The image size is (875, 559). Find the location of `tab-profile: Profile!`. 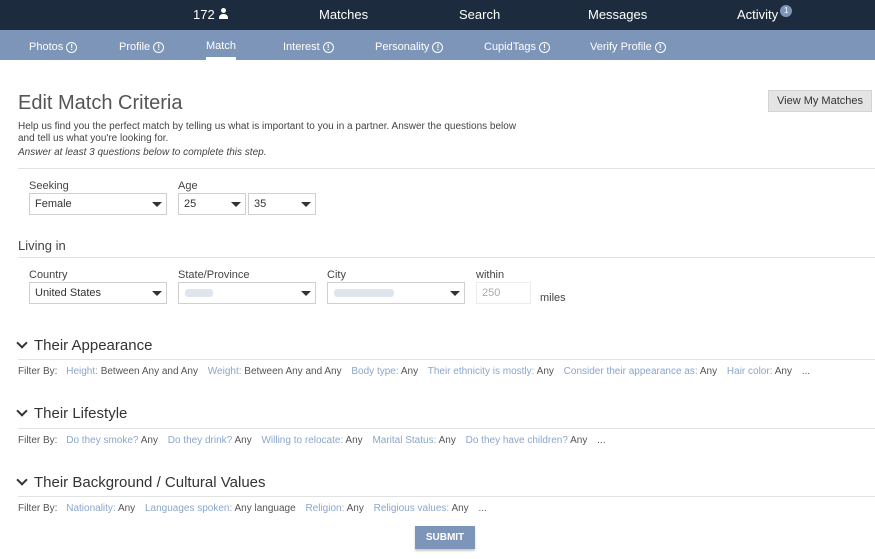

tab-profile: Profile! is located at coordinates (142, 45).